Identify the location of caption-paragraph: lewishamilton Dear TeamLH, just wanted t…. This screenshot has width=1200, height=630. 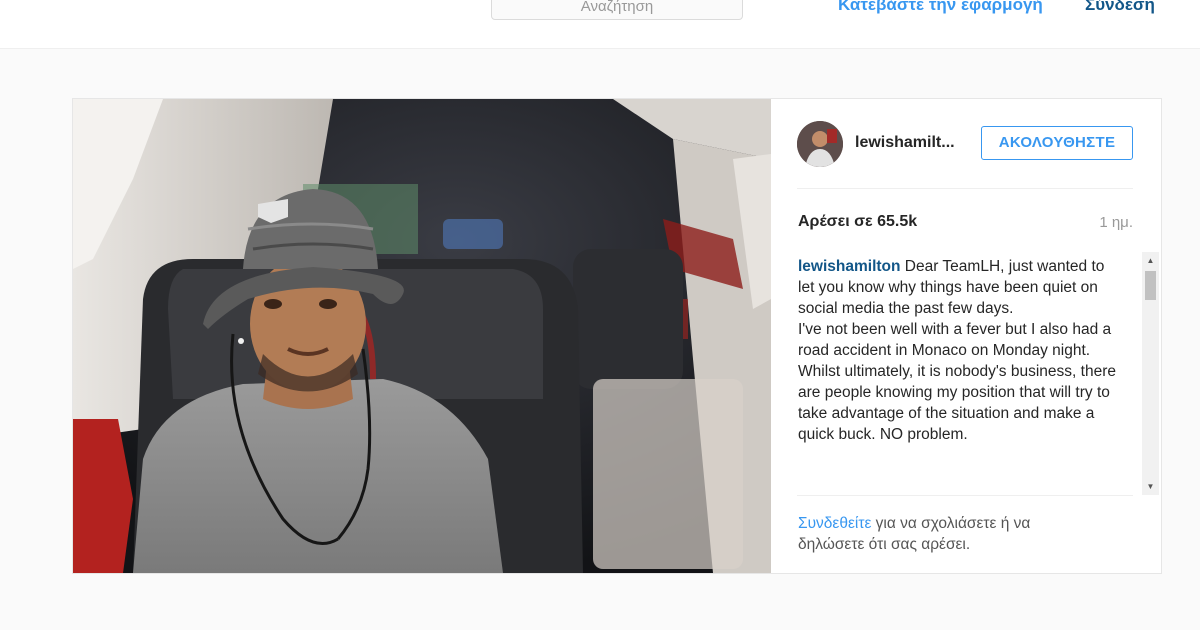
(957, 287).